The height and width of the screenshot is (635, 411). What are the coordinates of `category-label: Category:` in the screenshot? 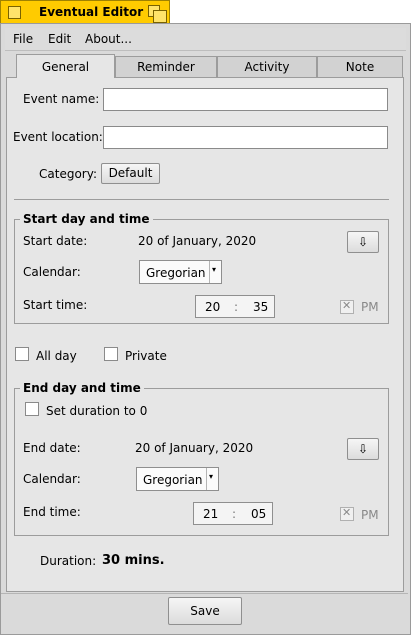 It's located at (68, 174).